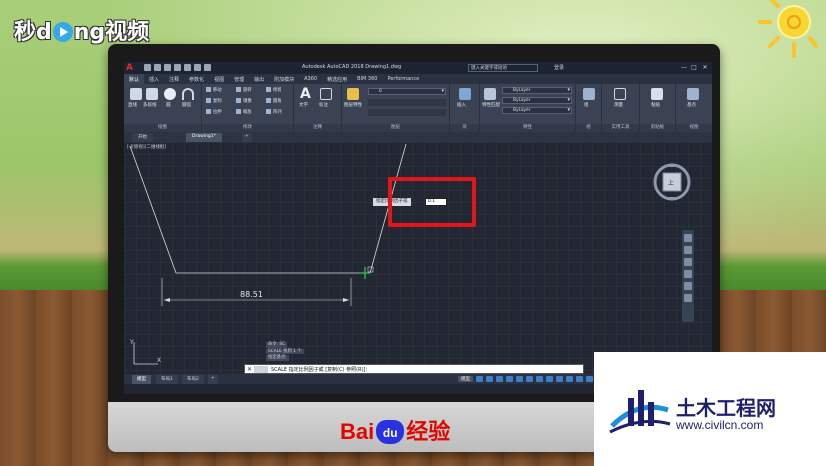  I want to click on insert-block-icon, so click(465, 94).